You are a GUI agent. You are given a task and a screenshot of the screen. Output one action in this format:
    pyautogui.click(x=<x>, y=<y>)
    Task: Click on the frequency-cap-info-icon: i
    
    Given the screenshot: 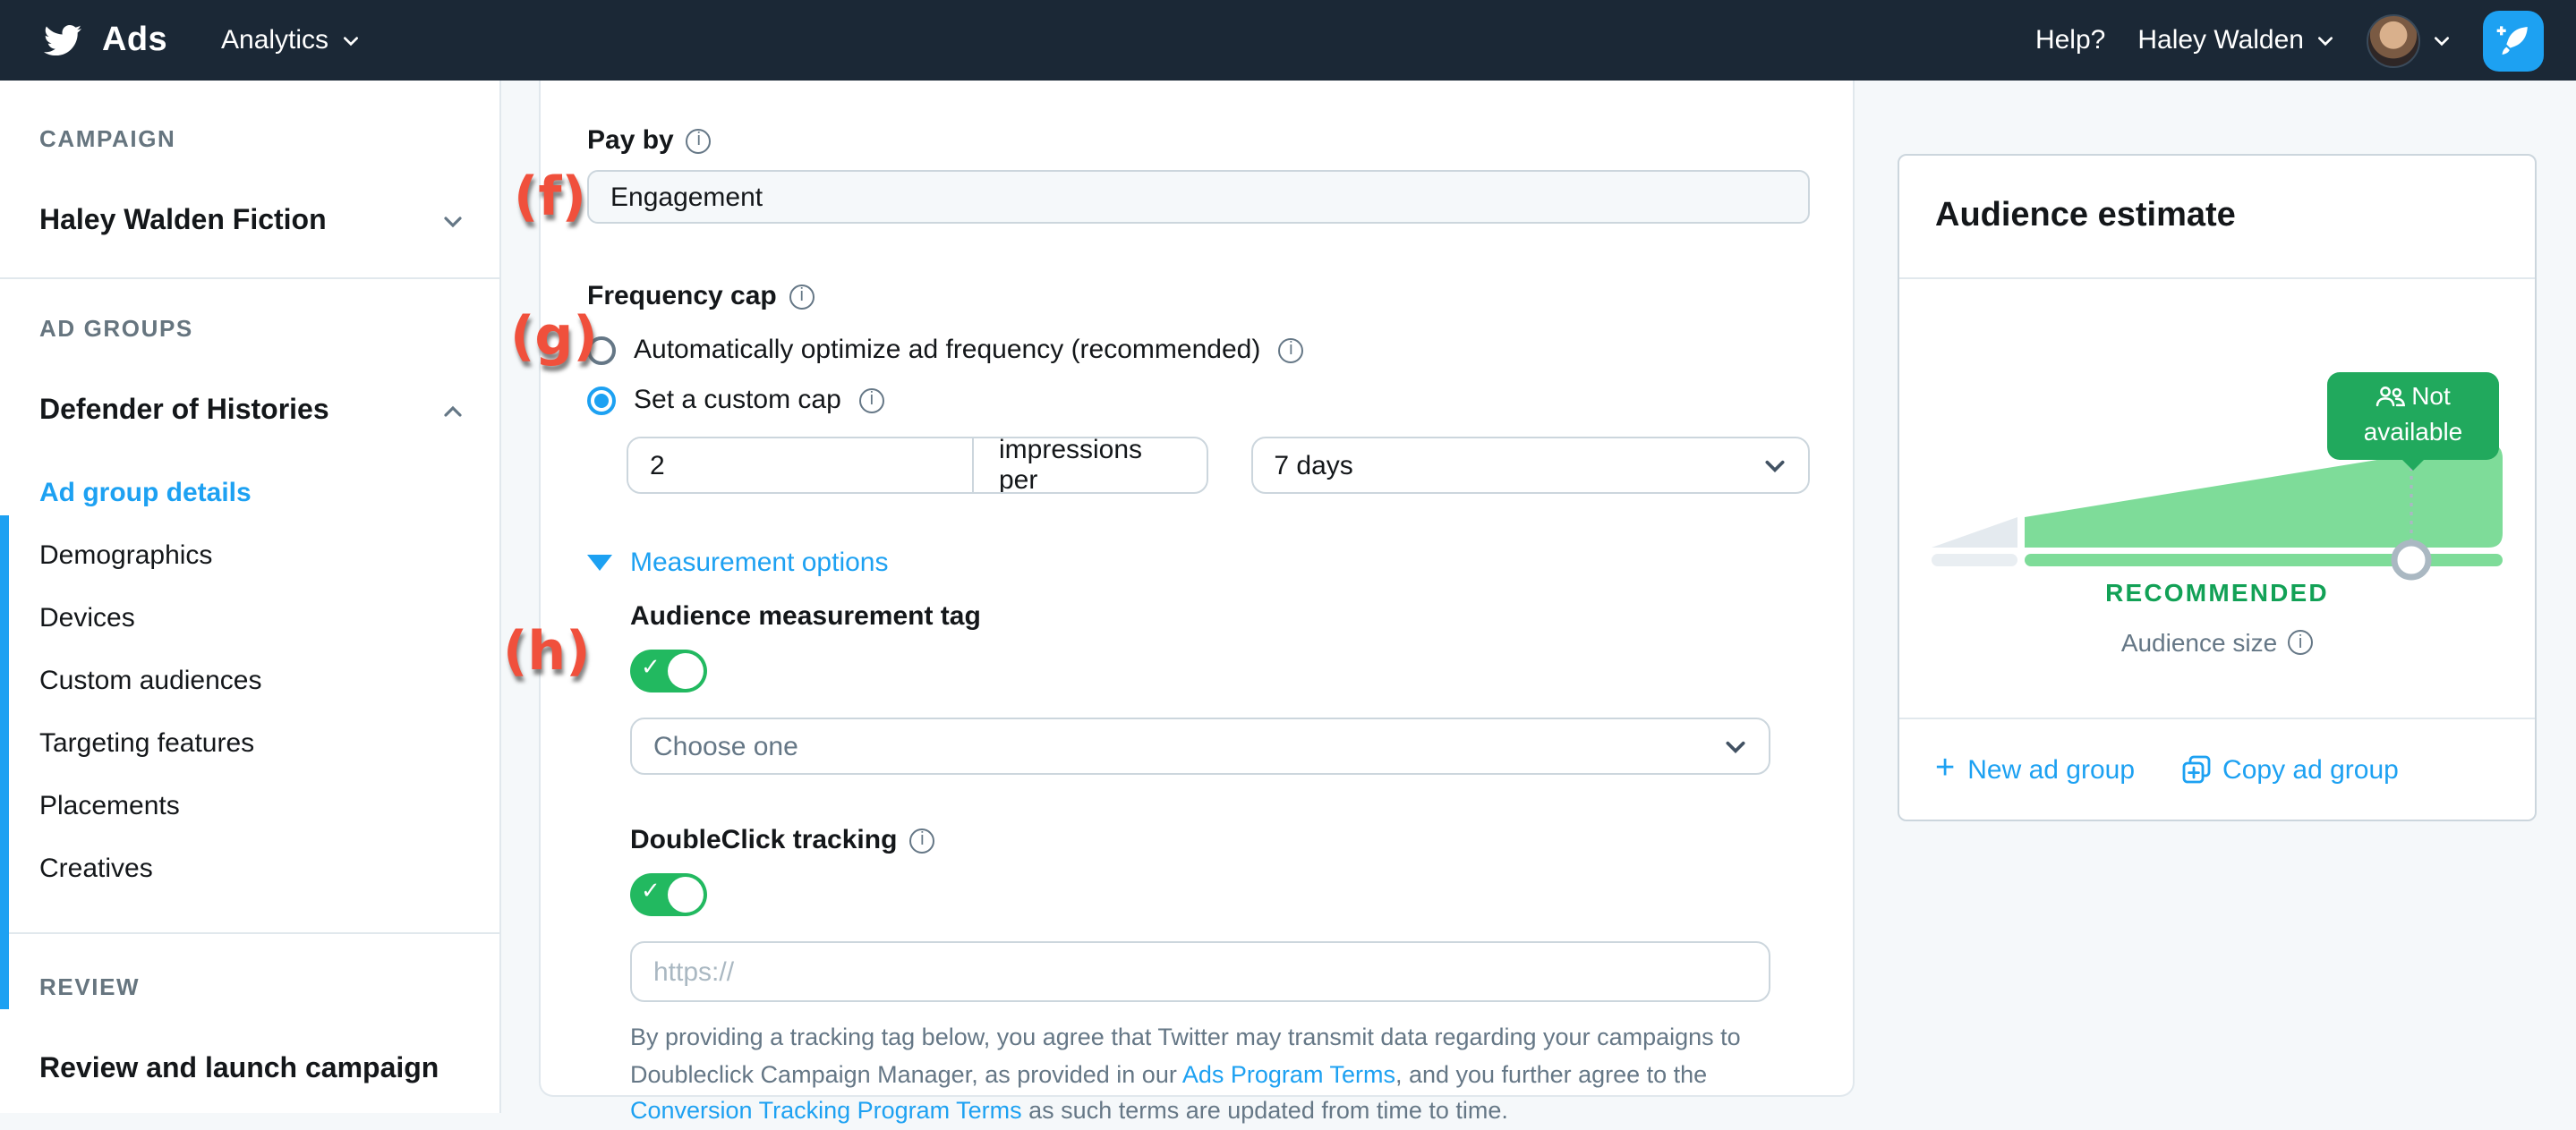 What is the action you would take?
    pyautogui.click(x=802, y=296)
    